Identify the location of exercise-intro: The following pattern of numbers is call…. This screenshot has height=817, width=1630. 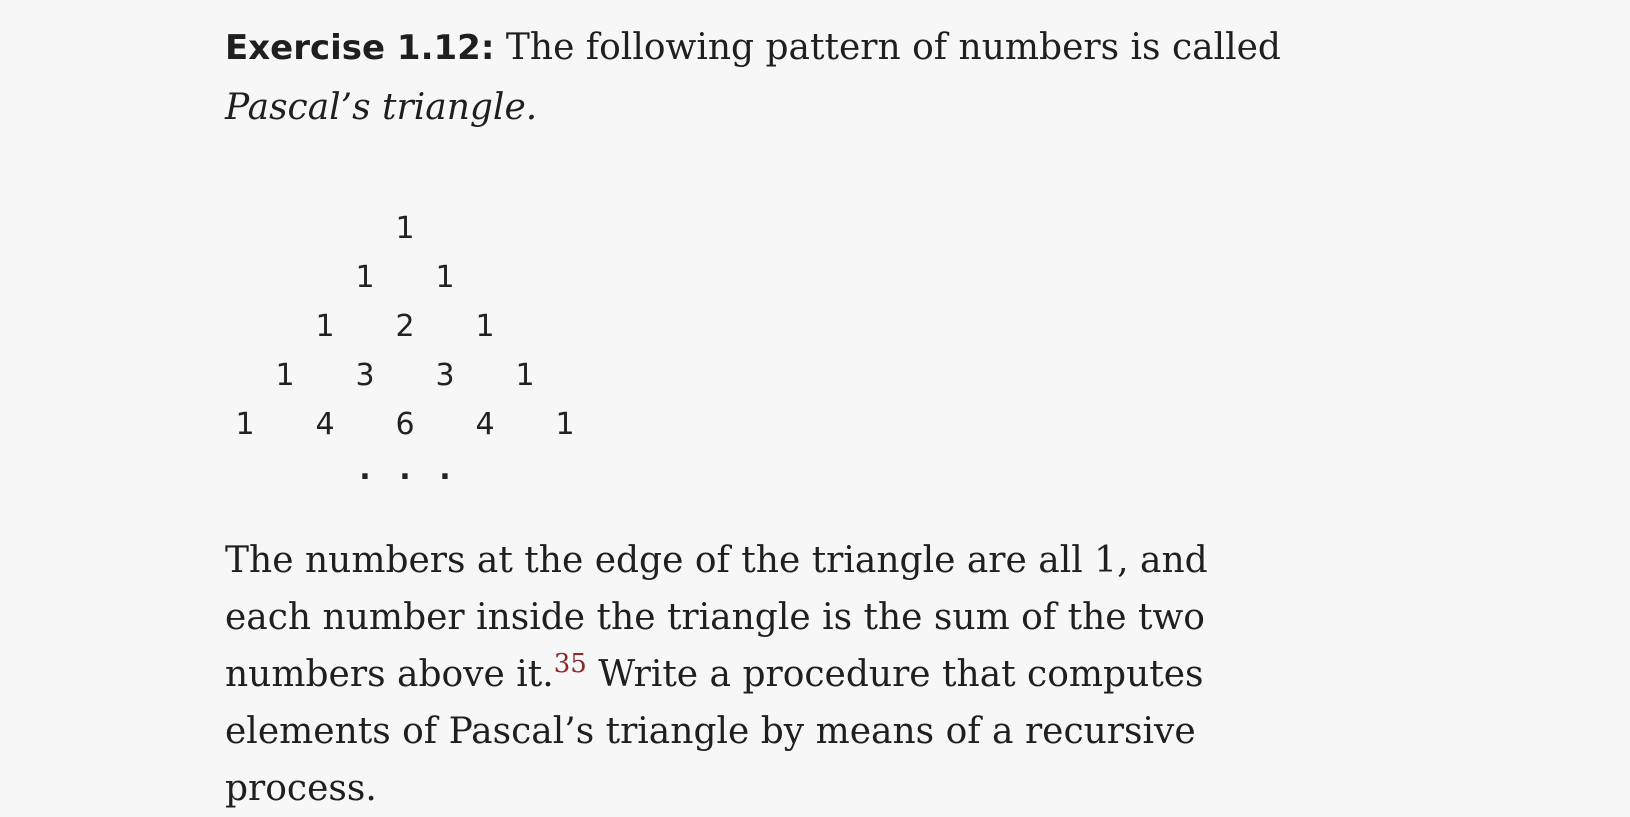
(887, 47).